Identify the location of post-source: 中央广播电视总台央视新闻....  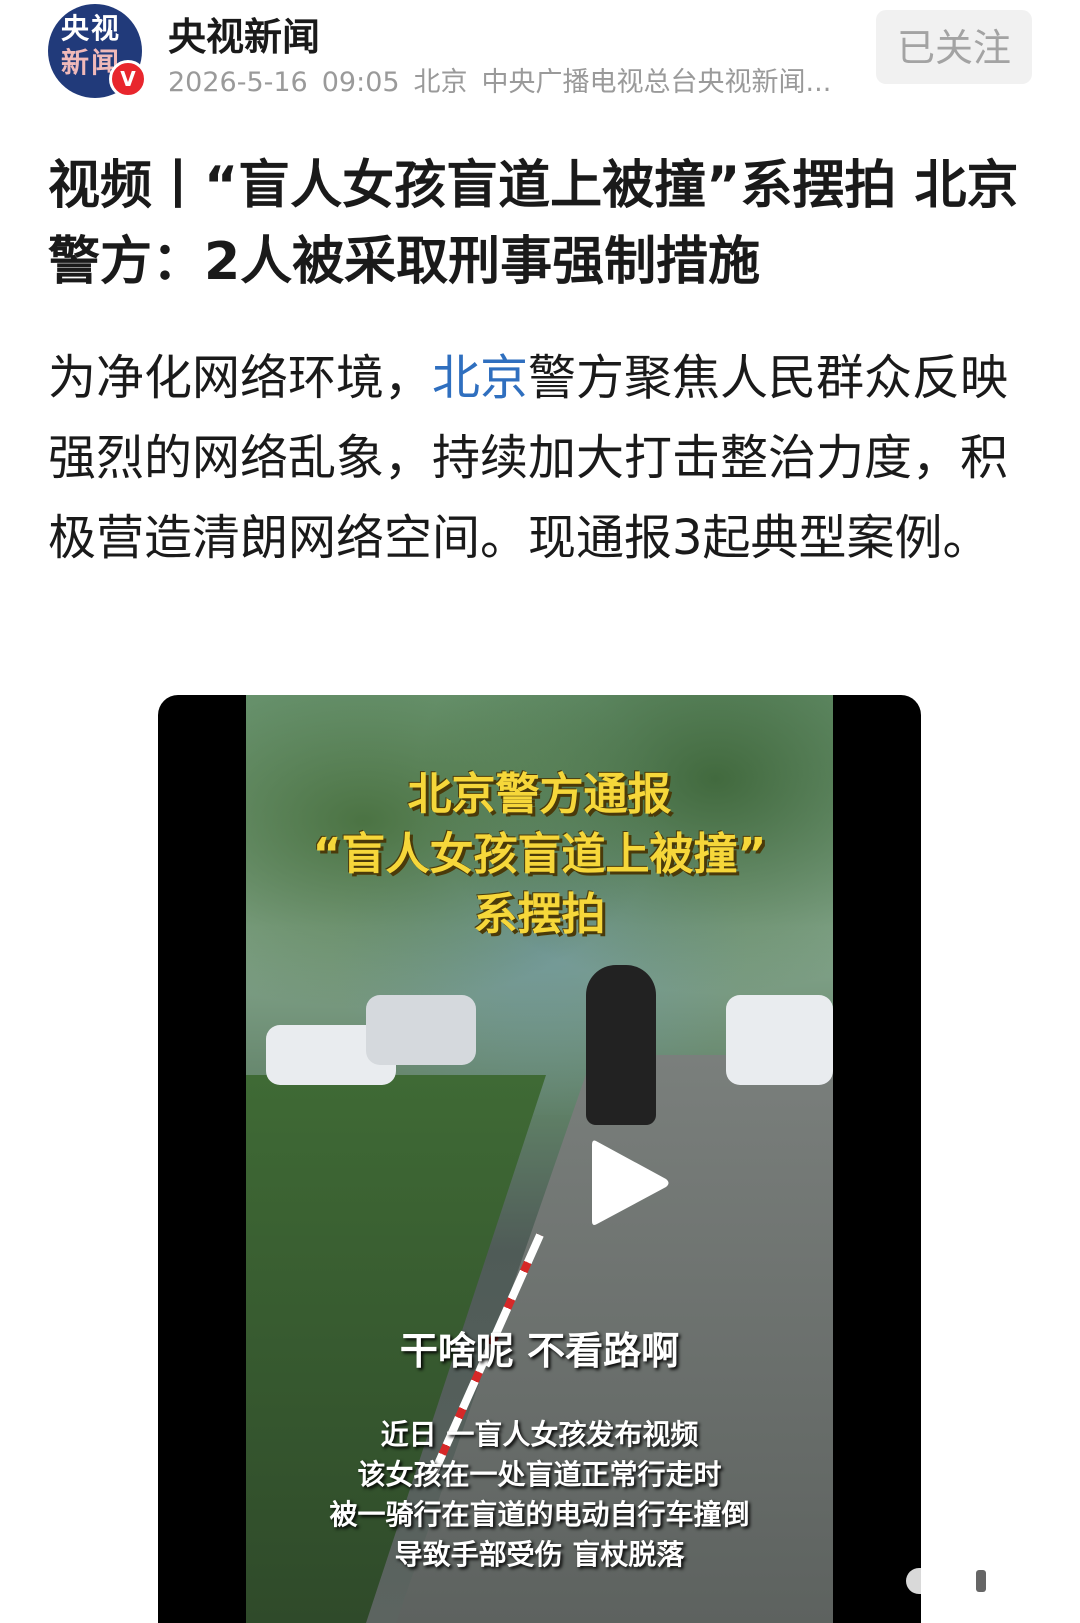
(656, 82).